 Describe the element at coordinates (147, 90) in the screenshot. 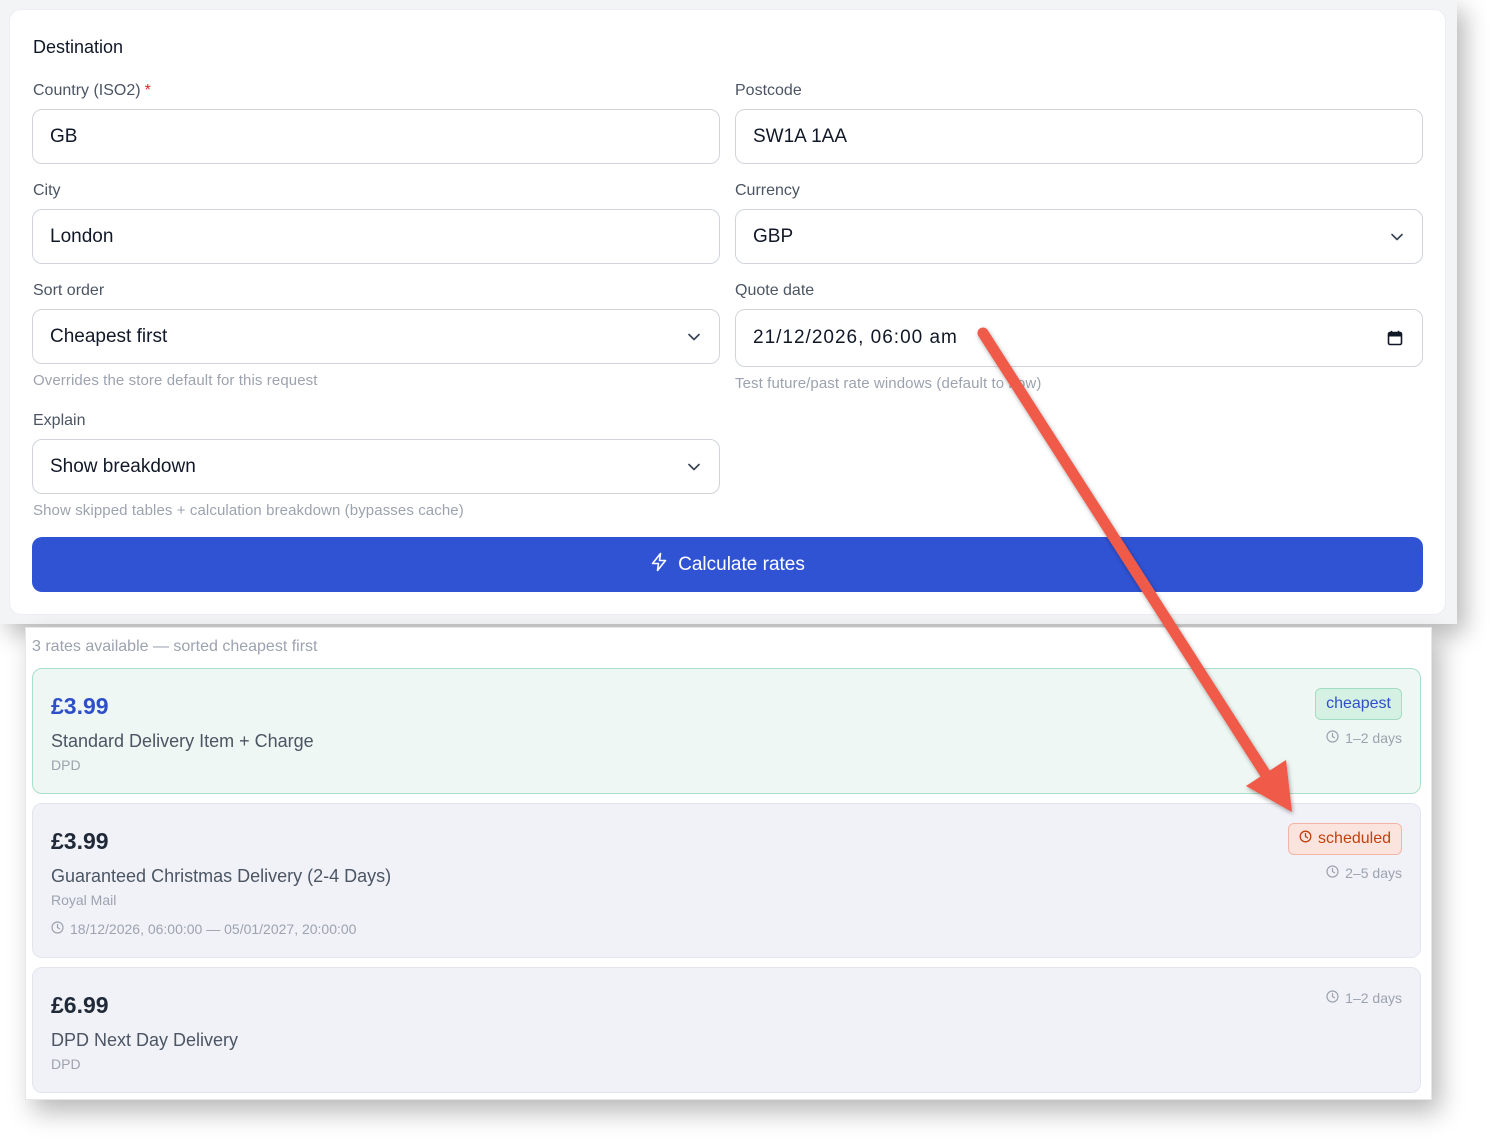

I see `required-mark: *` at that location.